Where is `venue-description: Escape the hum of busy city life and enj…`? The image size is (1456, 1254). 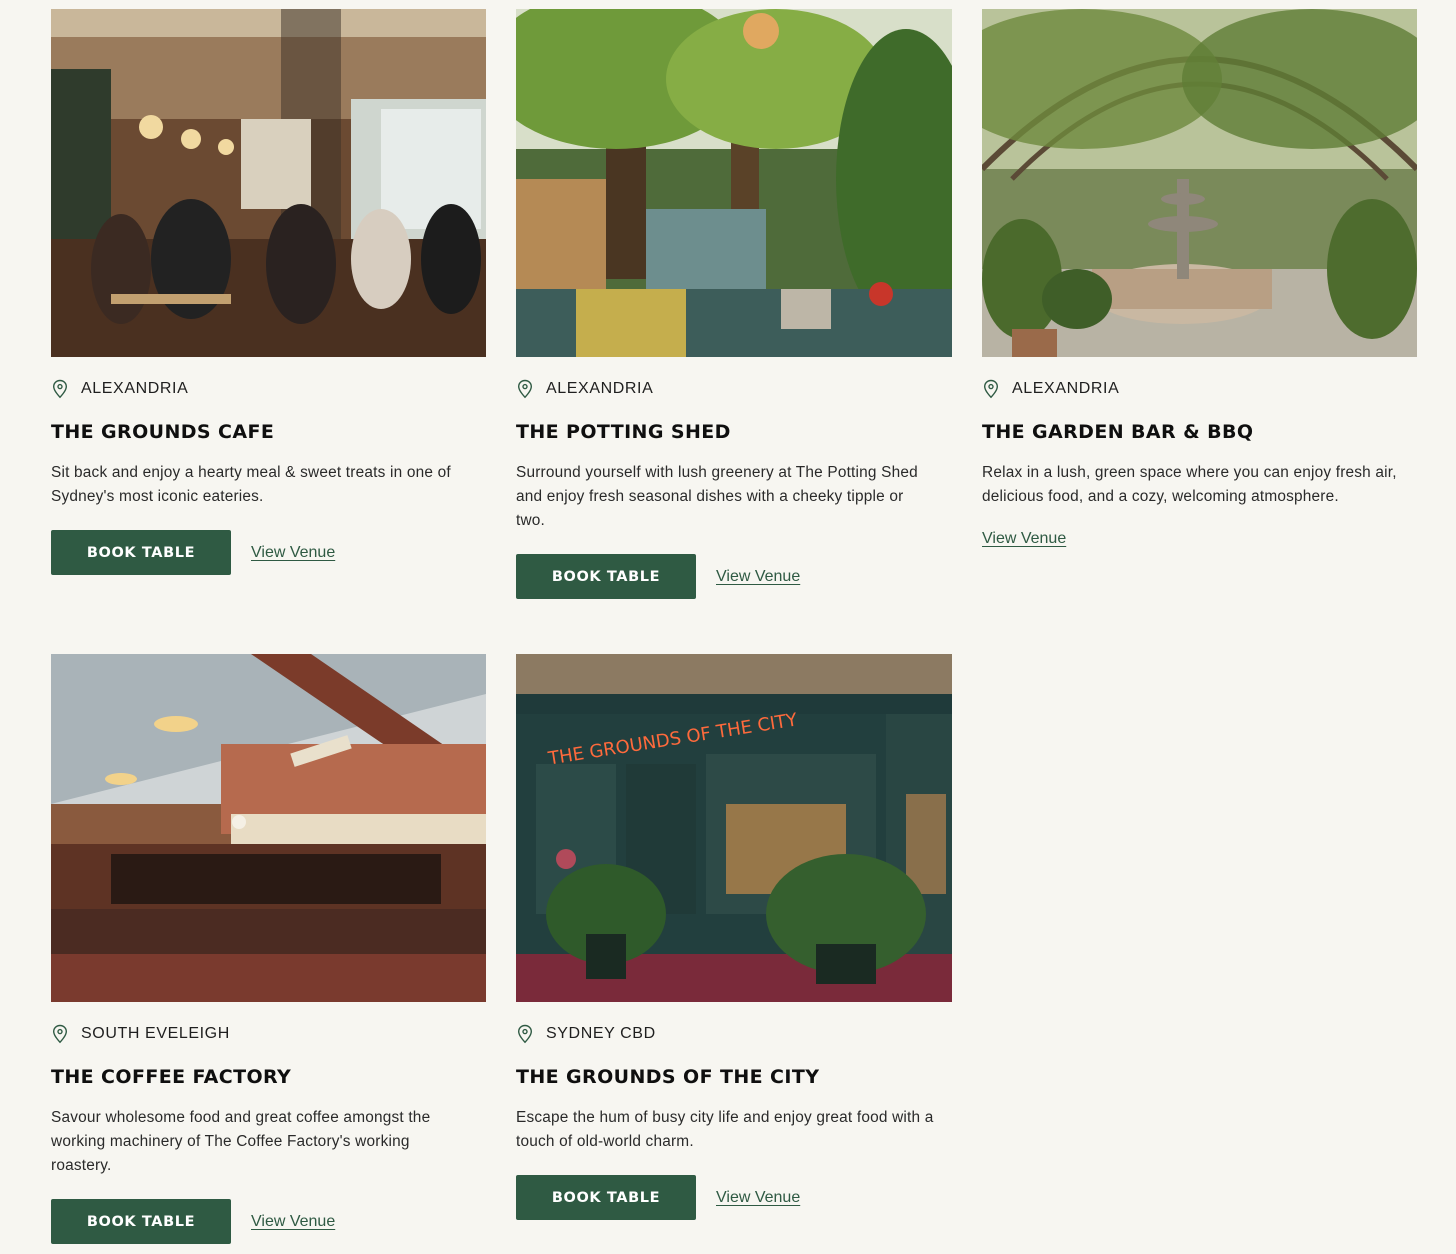
venue-description: Escape the hum of busy city life and enj… is located at coordinates (725, 1129).